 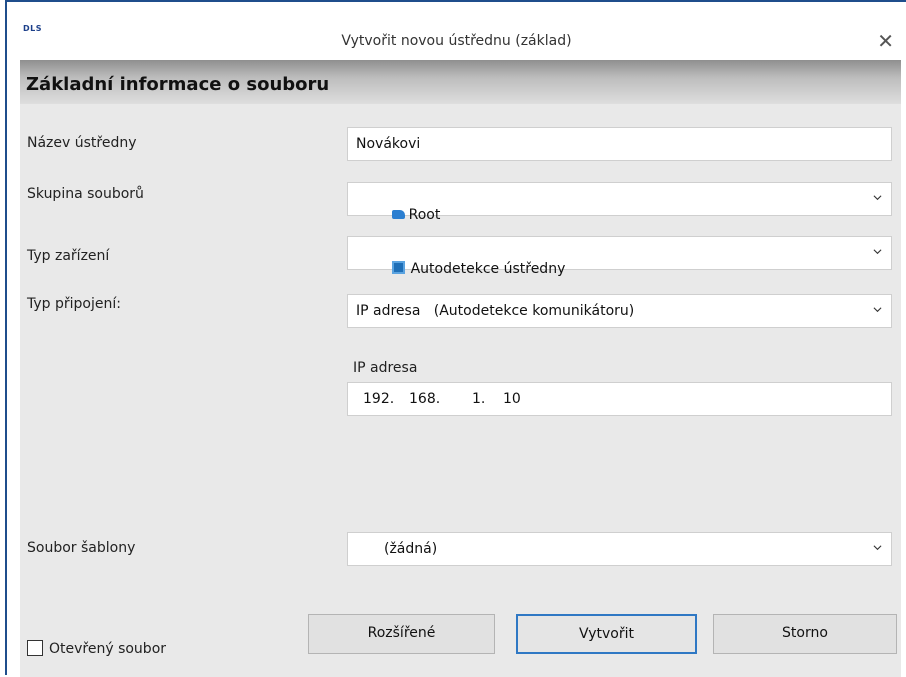 What do you see at coordinates (35, 648) in the screenshot?
I see `open-file-checkbox` at bounding box center [35, 648].